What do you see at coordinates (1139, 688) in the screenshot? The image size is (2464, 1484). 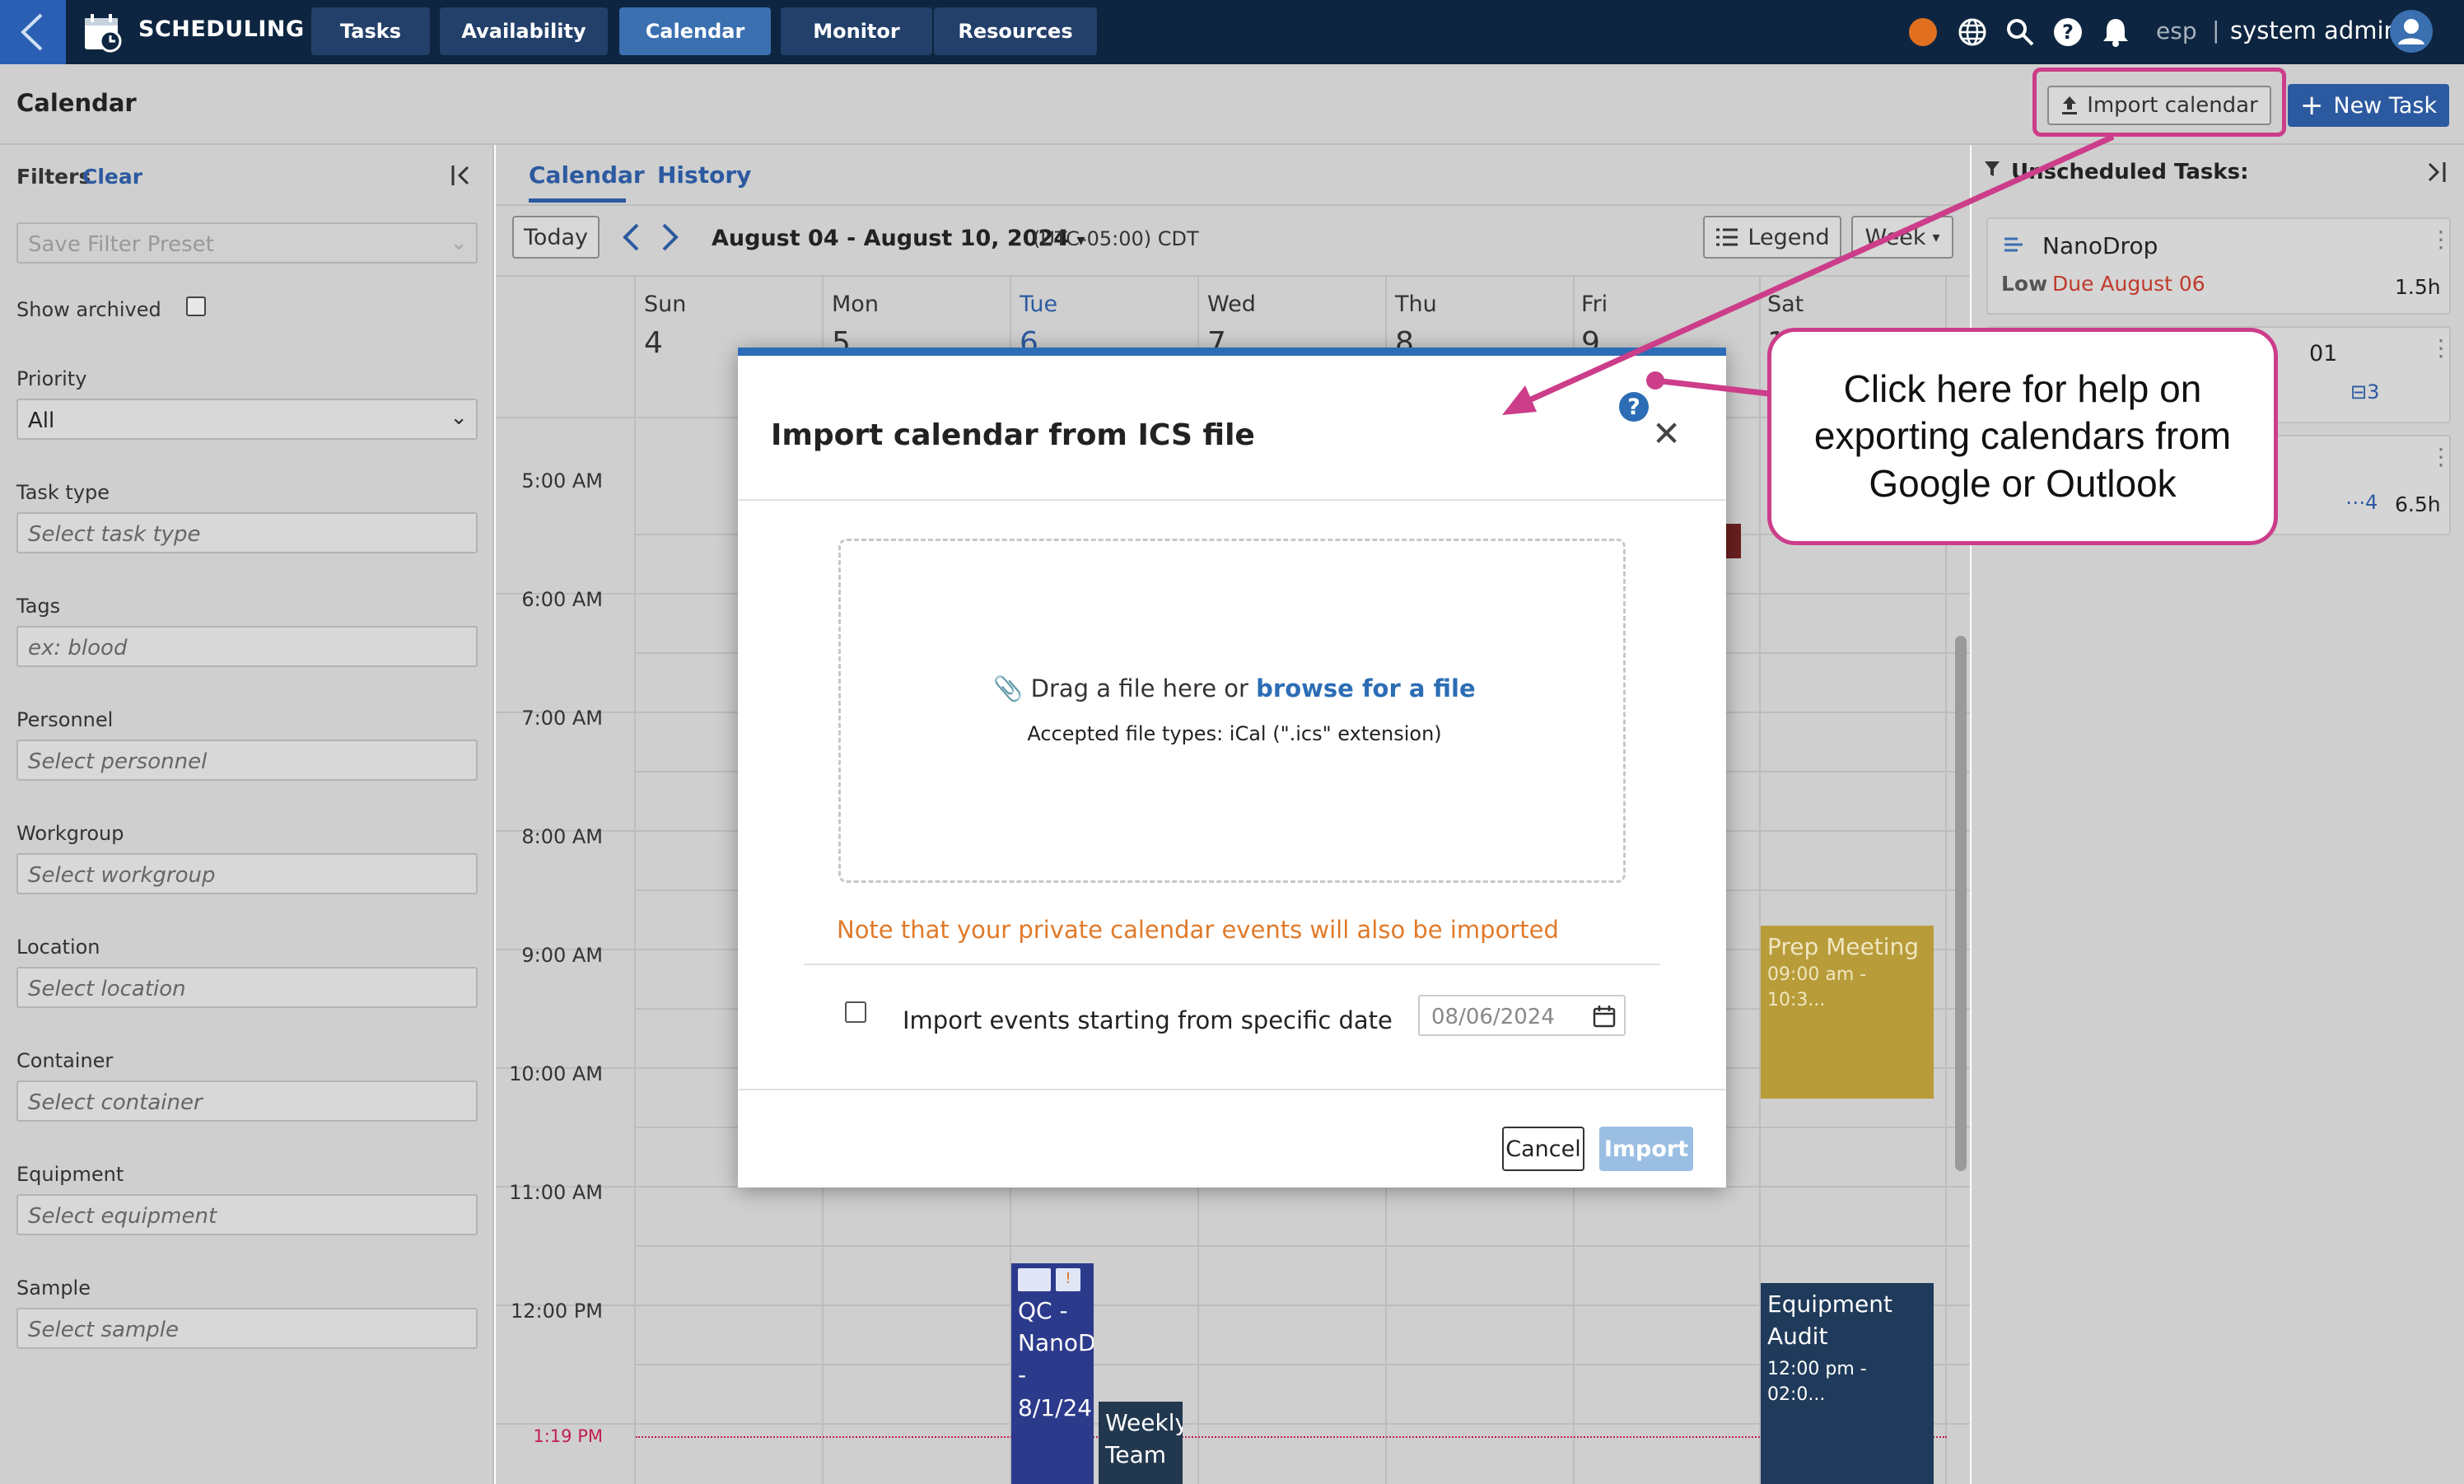 I see `drop-text: Drag a file here or` at bounding box center [1139, 688].